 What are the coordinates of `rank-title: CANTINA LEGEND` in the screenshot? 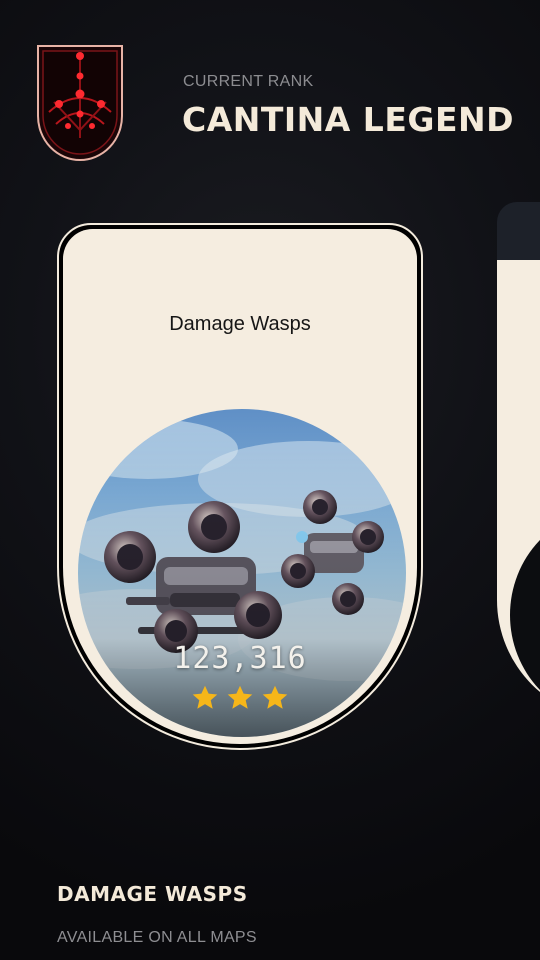 It's located at (348, 119).